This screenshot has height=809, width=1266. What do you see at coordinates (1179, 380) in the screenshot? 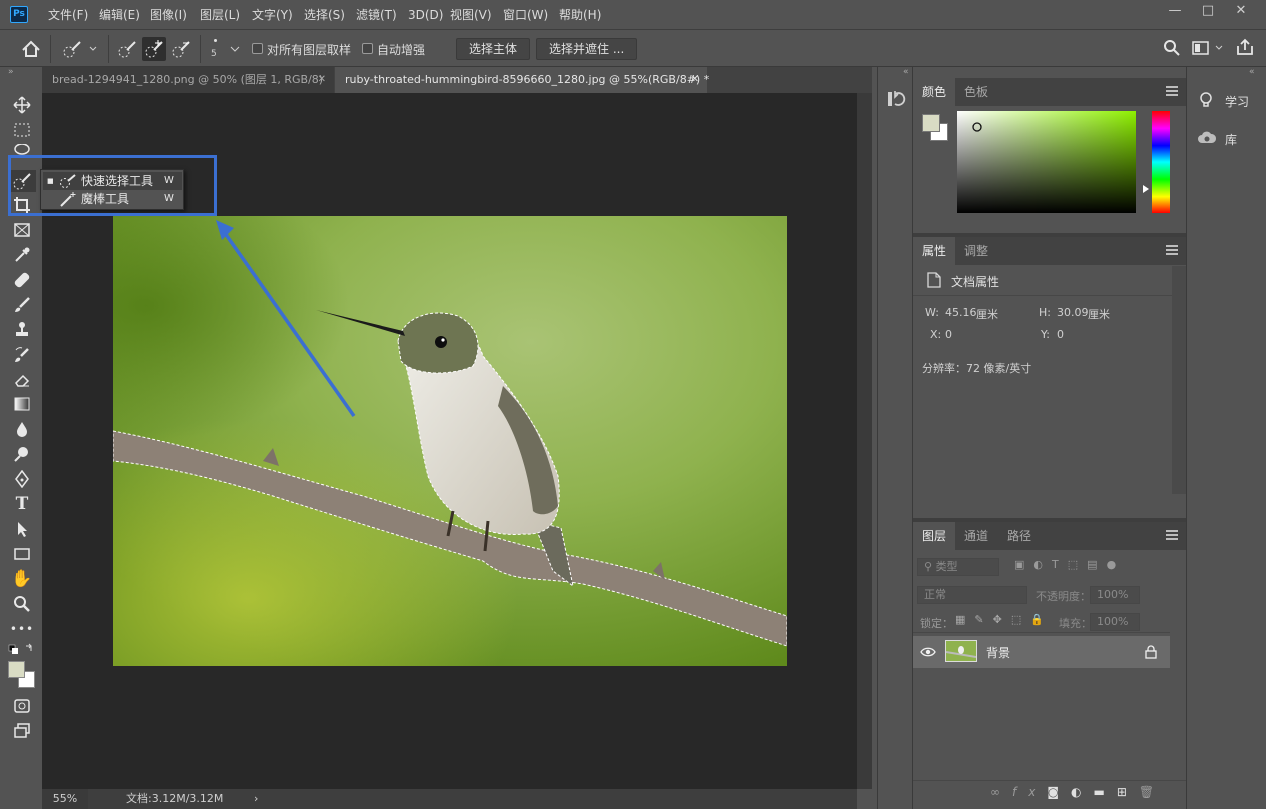
I see `properties-scrollbar` at bounding box center [1179, 380].